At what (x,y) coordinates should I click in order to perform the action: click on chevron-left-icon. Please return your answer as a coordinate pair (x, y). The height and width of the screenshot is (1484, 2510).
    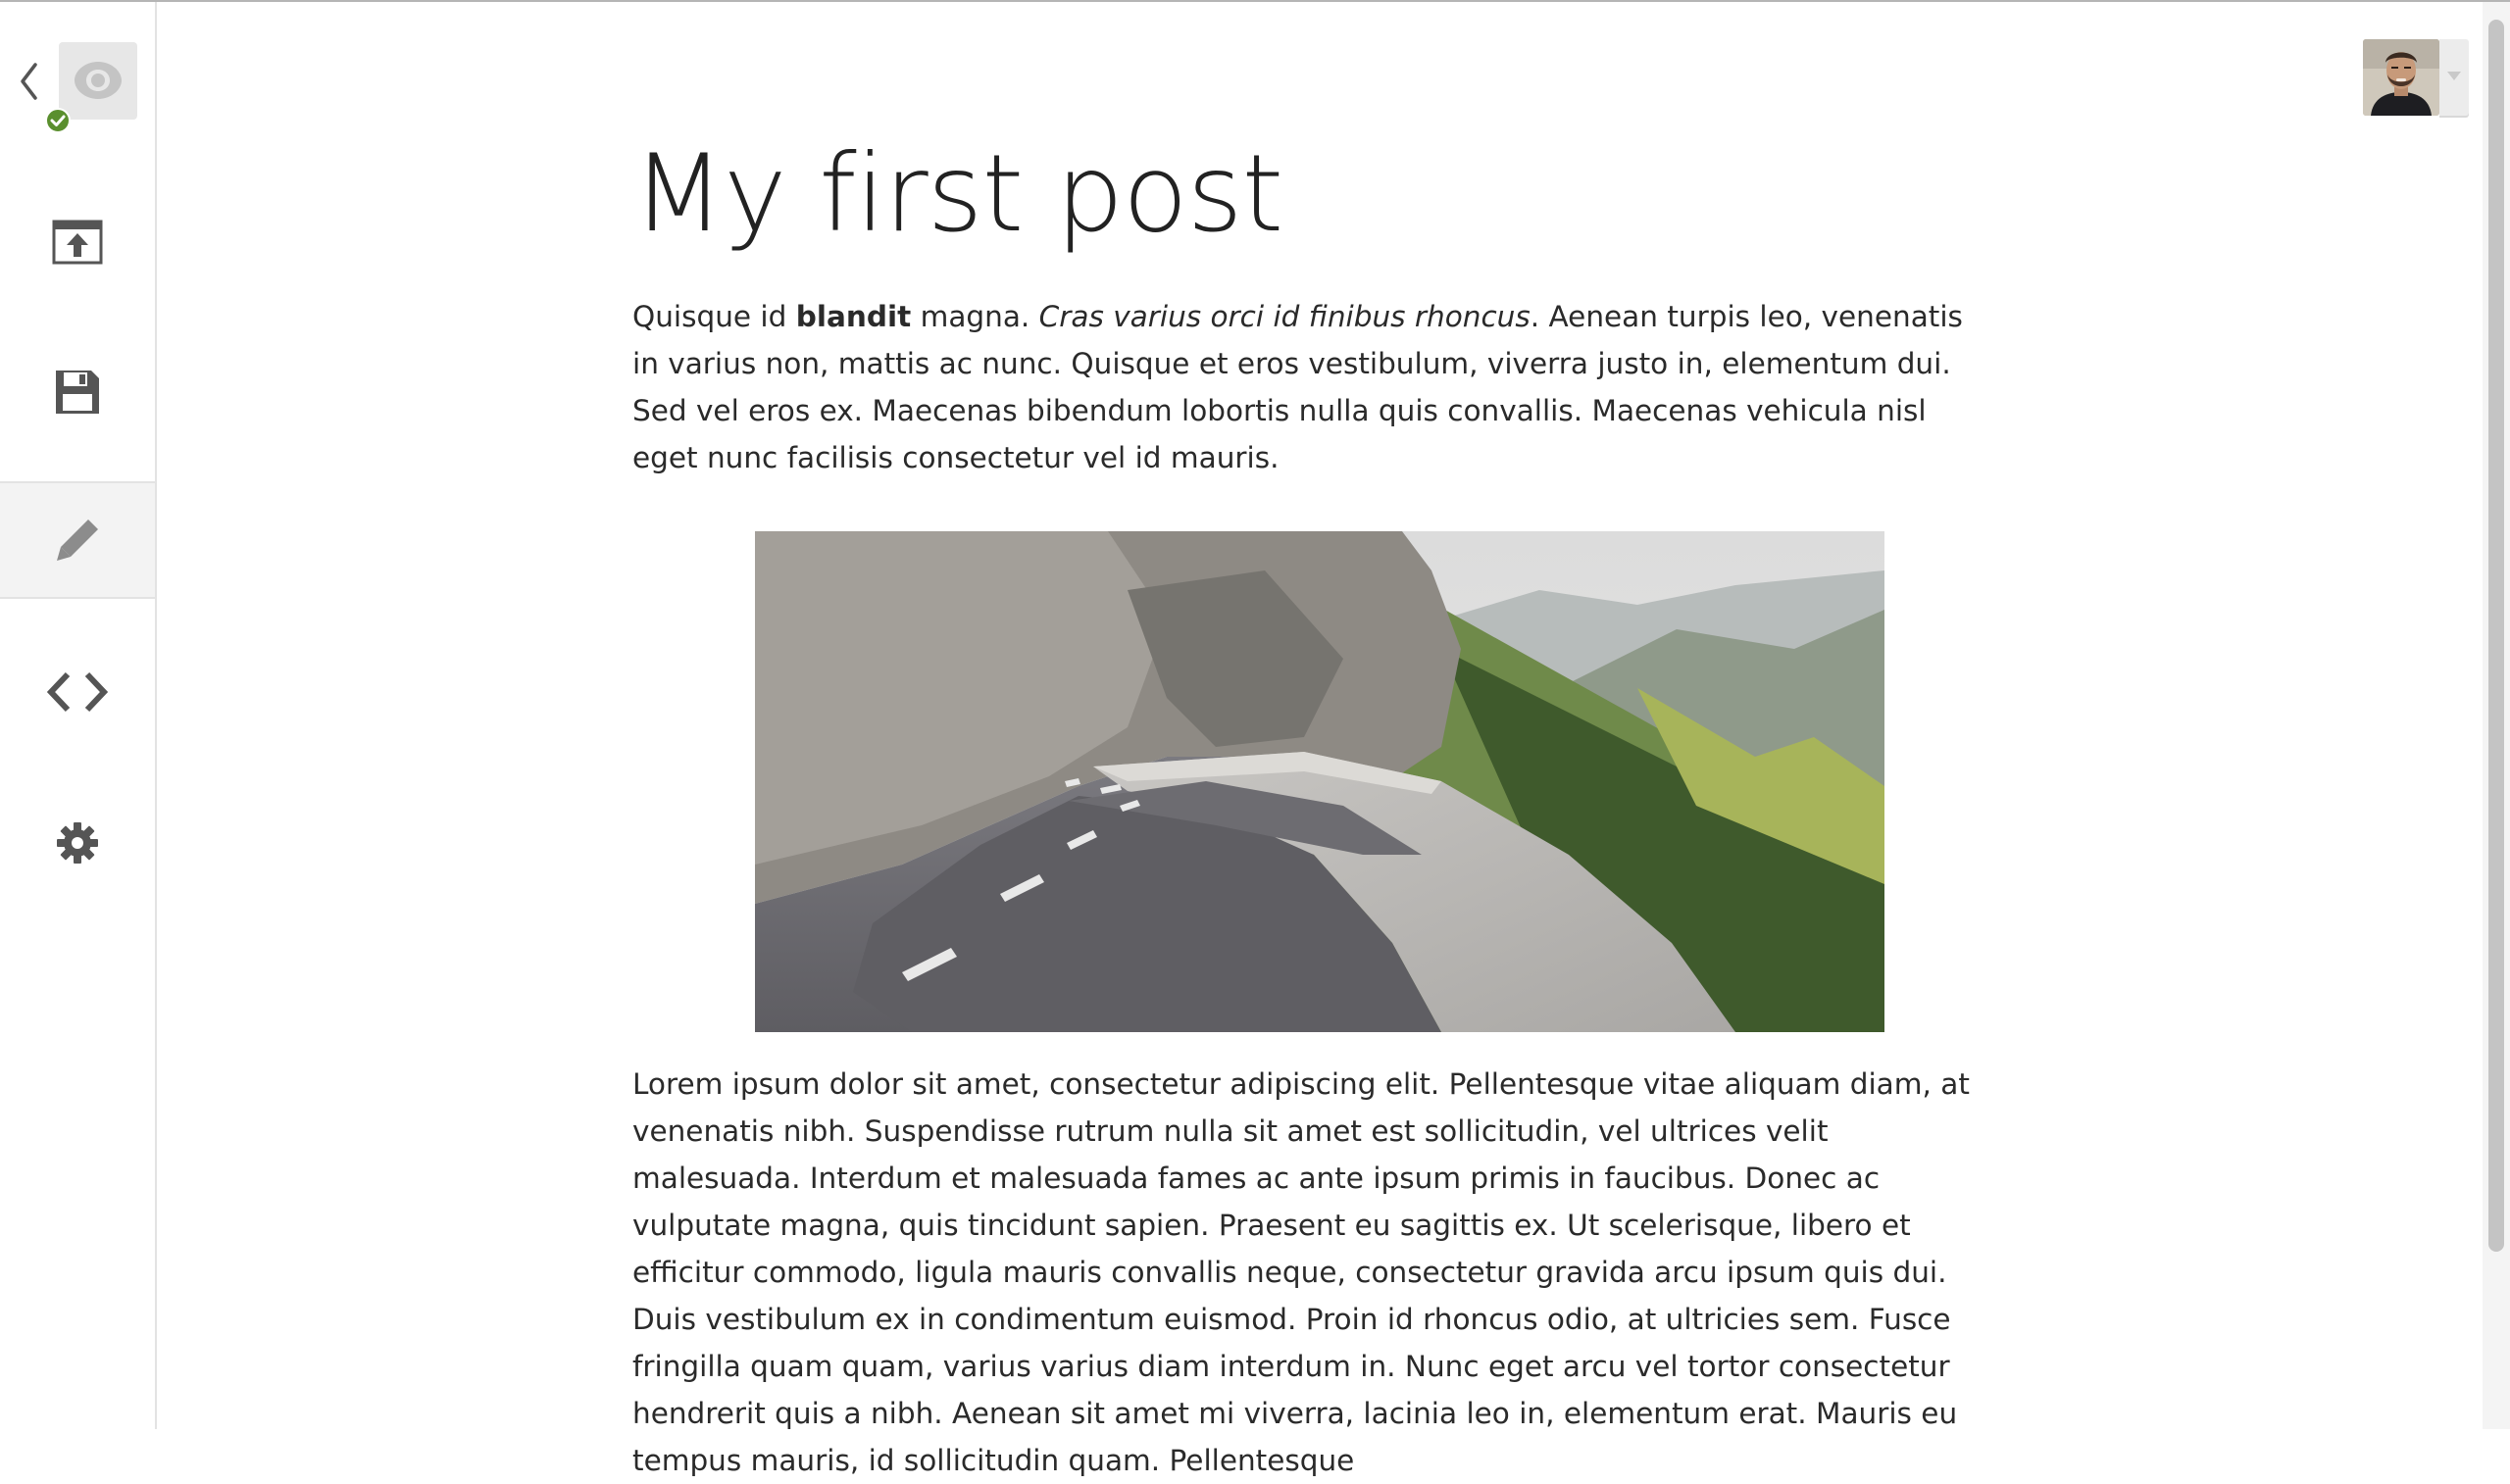
    Looking at the image, I should click on (29, 82).